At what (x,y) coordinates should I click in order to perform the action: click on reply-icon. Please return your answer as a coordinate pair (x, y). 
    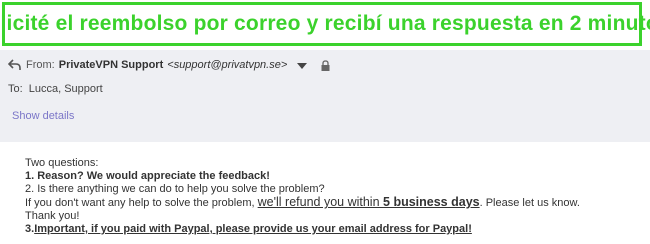
    Looking at the image, I should click on (14, 65).